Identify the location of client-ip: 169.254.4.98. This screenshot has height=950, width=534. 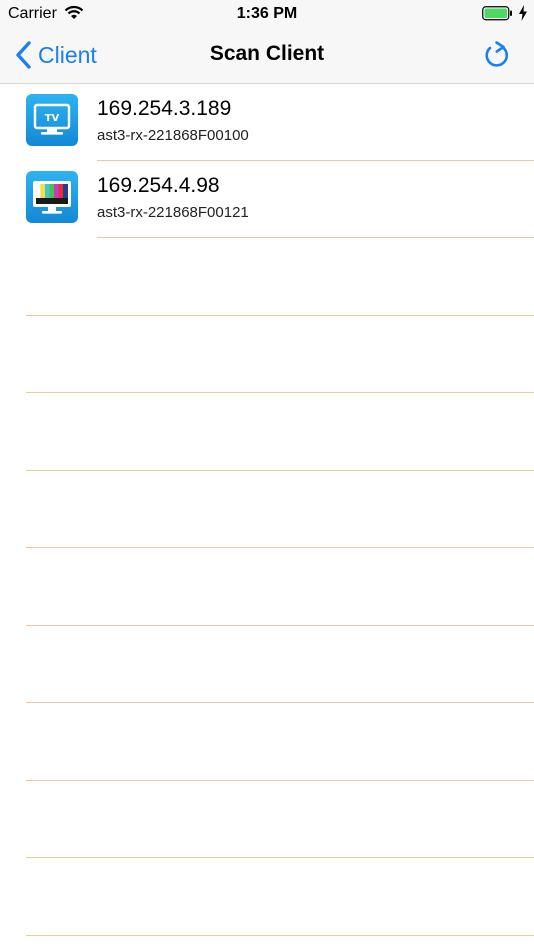
(158, 185).